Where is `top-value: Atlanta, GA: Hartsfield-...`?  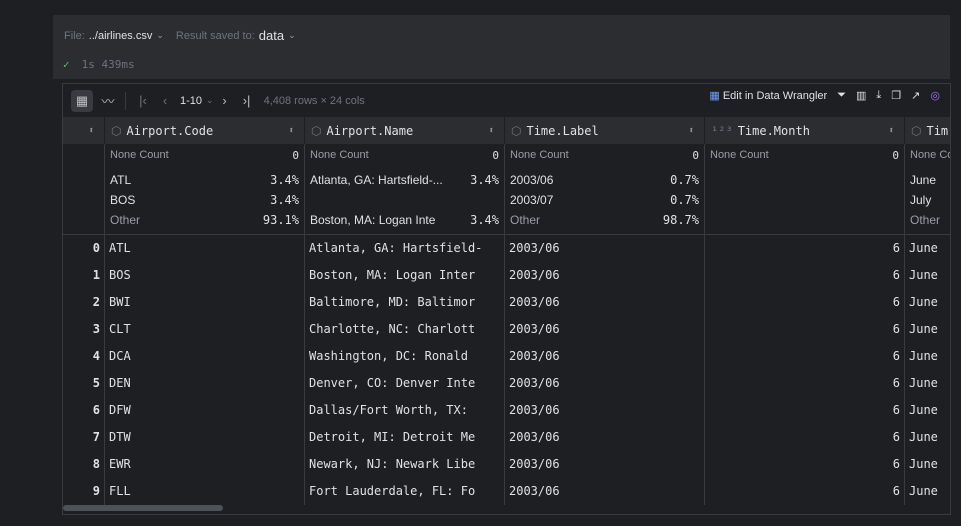
top-value: Atlanta, GA: Hartsfield-... is located at coordinates (376, 180).